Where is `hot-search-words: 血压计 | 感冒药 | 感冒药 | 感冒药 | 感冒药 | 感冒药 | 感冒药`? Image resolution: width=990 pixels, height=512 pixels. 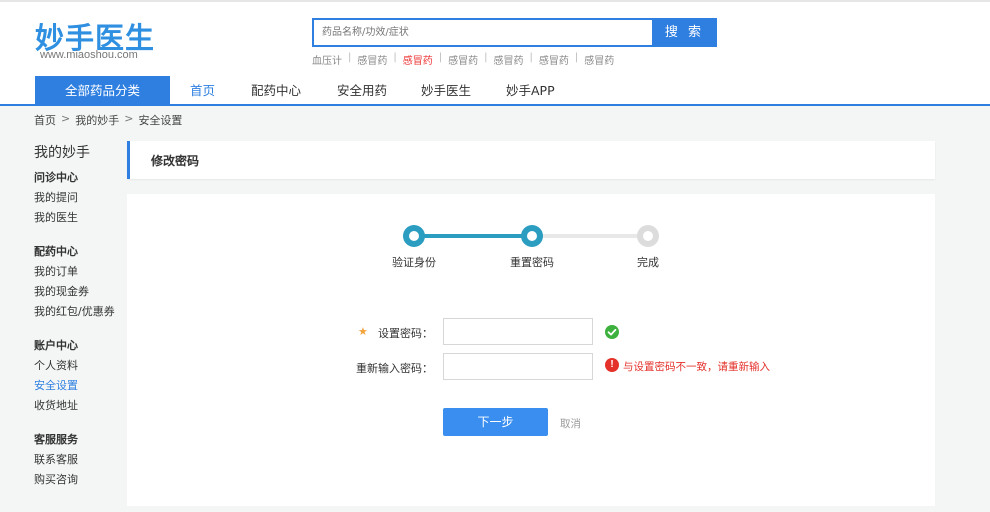 hot-search-words: 血压计 | 感冒药 | 感冒药 | 感冒药 | 感冒药 | 感冒药 | 感冒药 is located at coordinates (463, 59).